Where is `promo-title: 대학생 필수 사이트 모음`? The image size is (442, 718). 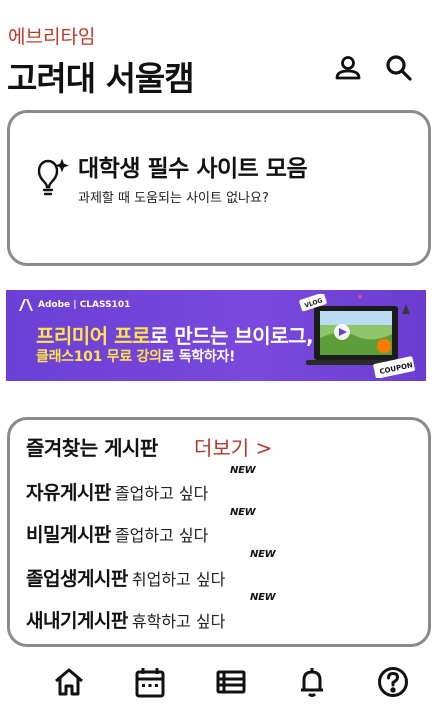
promo-title: 대학생 필수 사이트 모음 is located at coordinates (193, 169).